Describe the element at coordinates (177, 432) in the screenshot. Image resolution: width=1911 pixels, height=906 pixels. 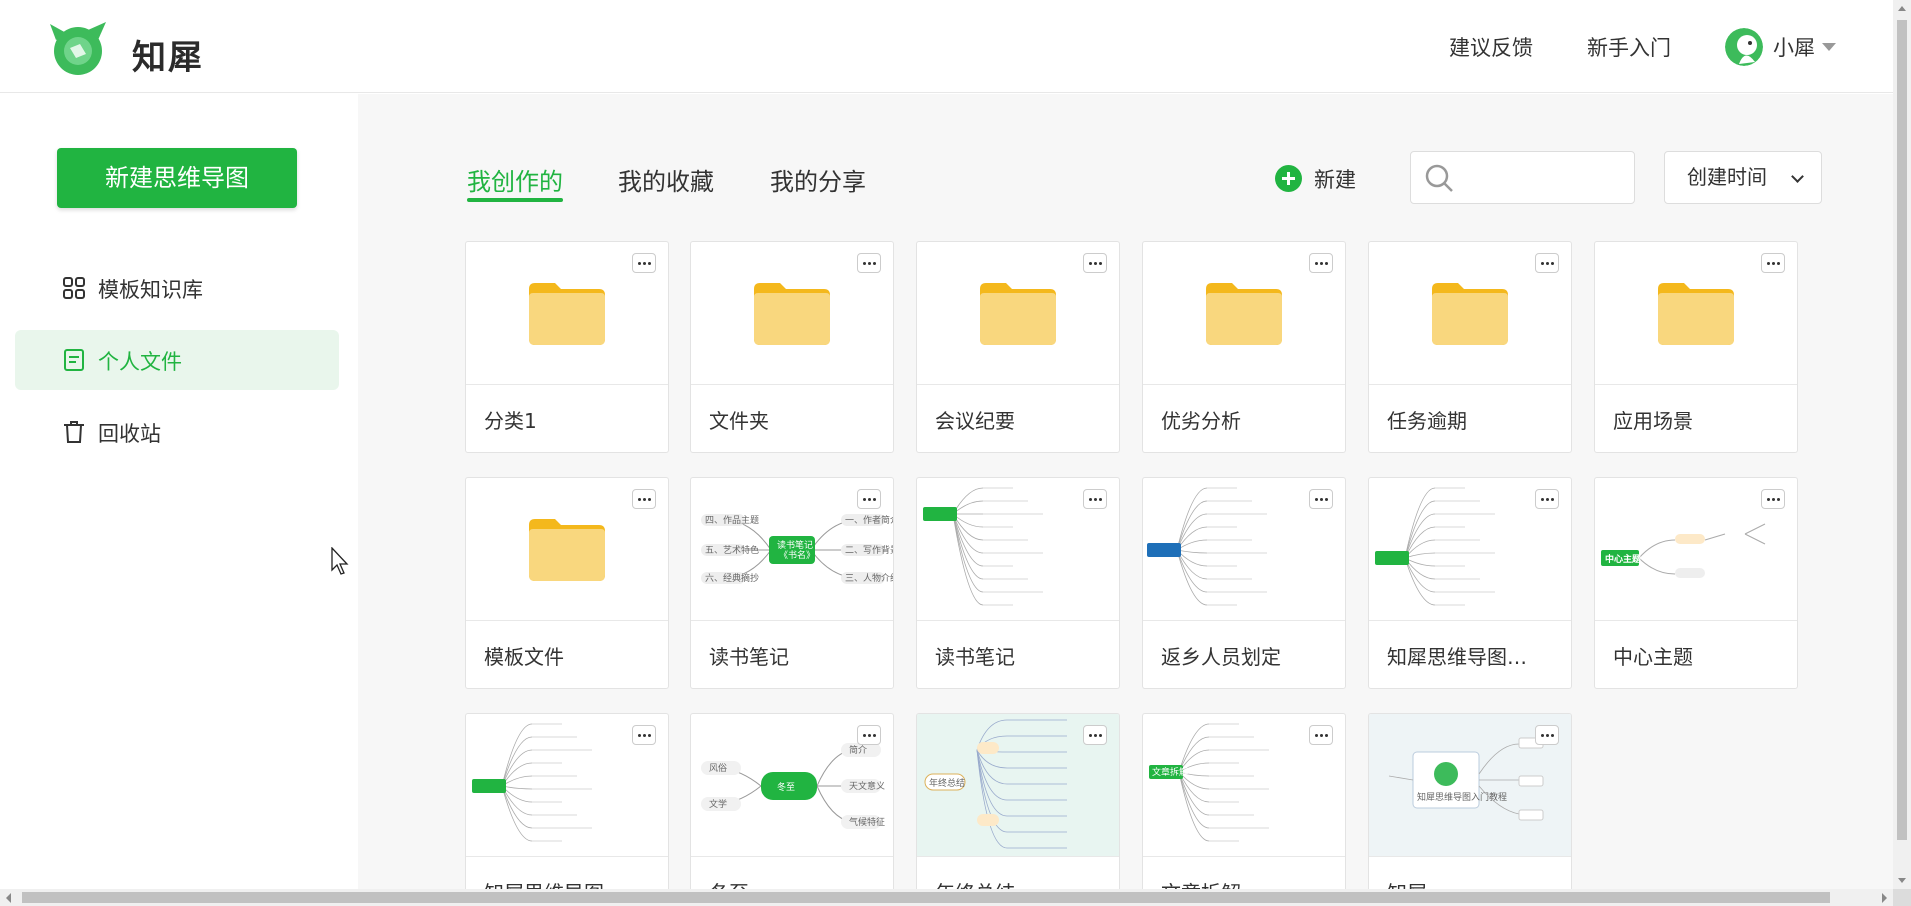
I see `sidebar-item-recycle-bin: 回收站` at that location.